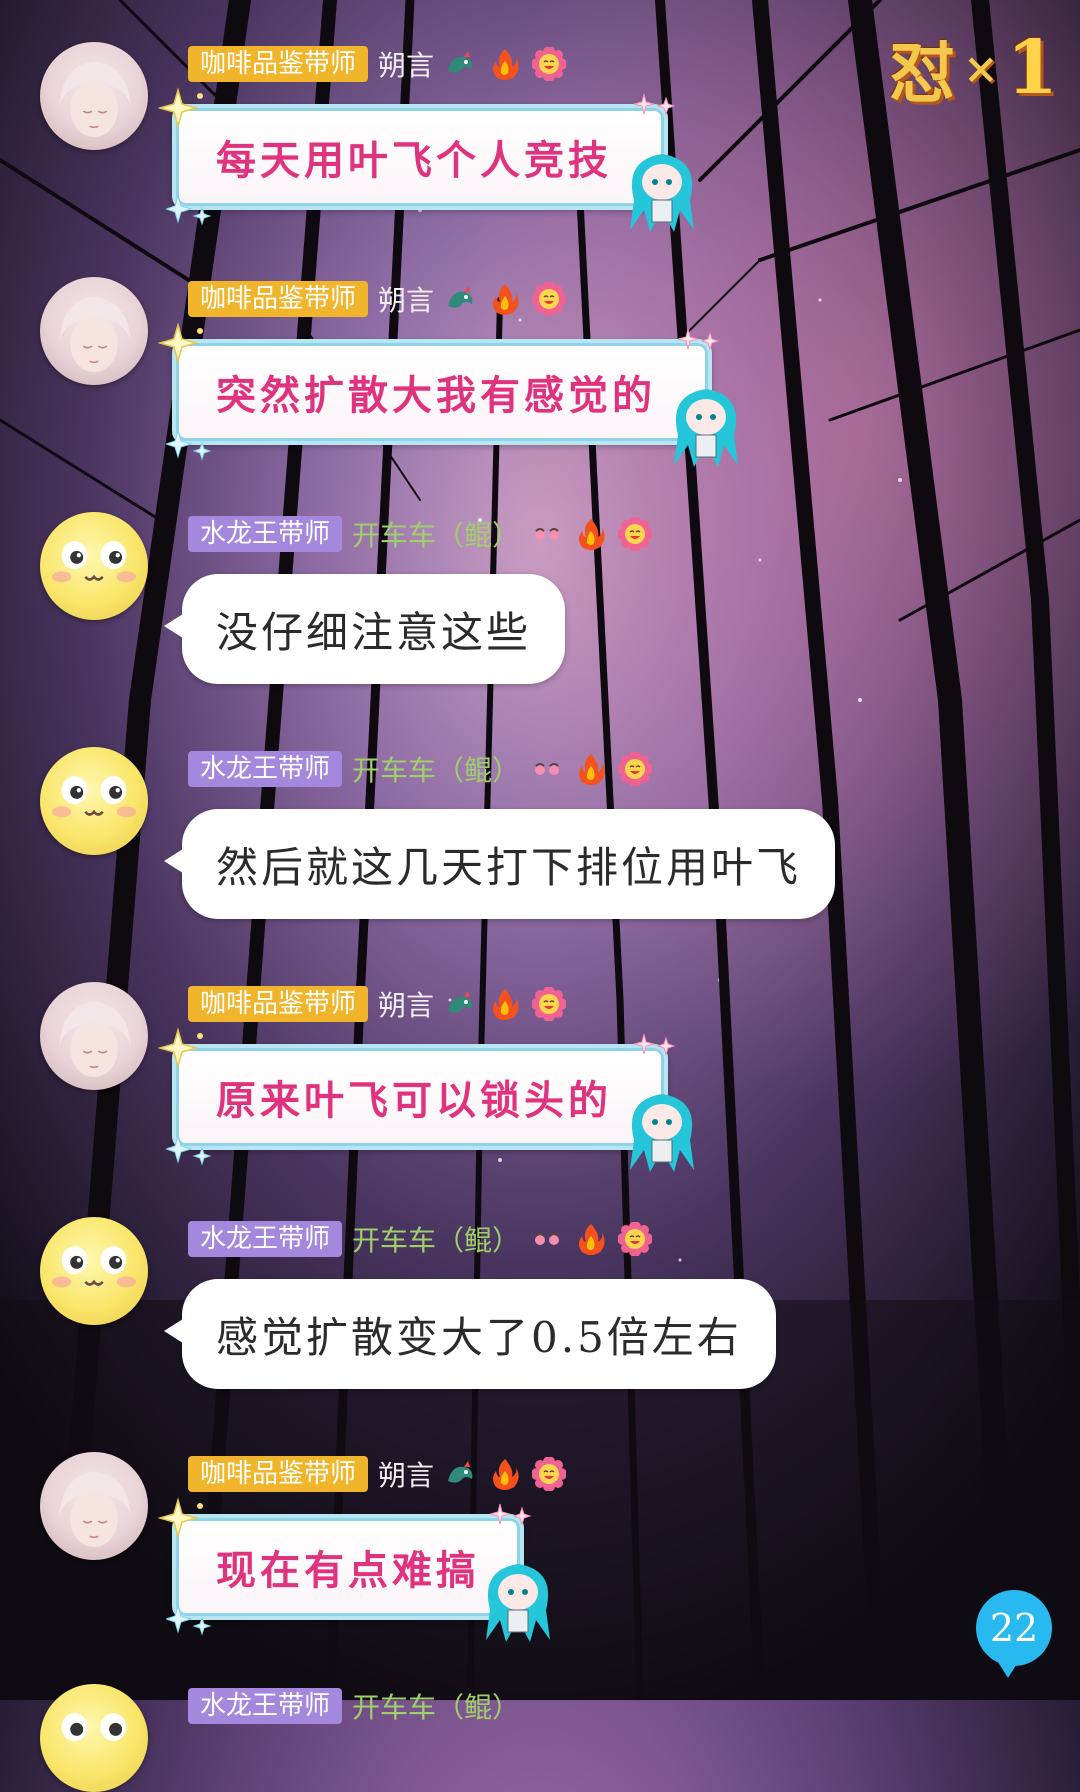  Describe the element at coordinates (1032, 68) in the screenshot. I see `combo-count: 1` at that location.